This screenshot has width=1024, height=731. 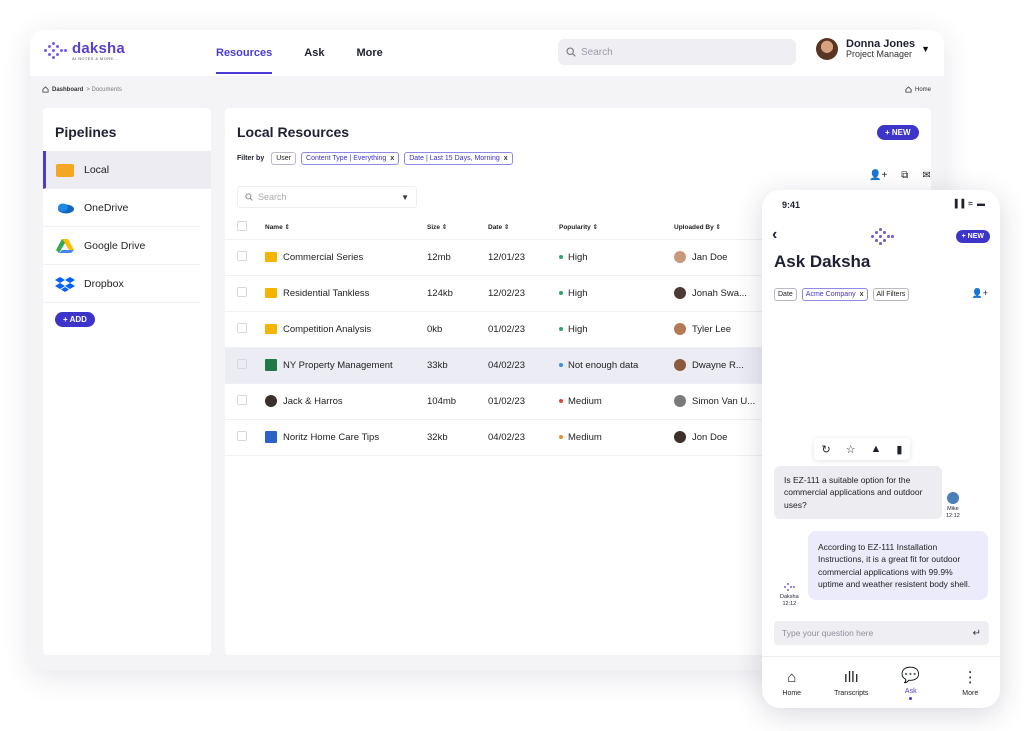 I want to click on col-popularity: Popularity ⇕, so click(x=616, y=227).